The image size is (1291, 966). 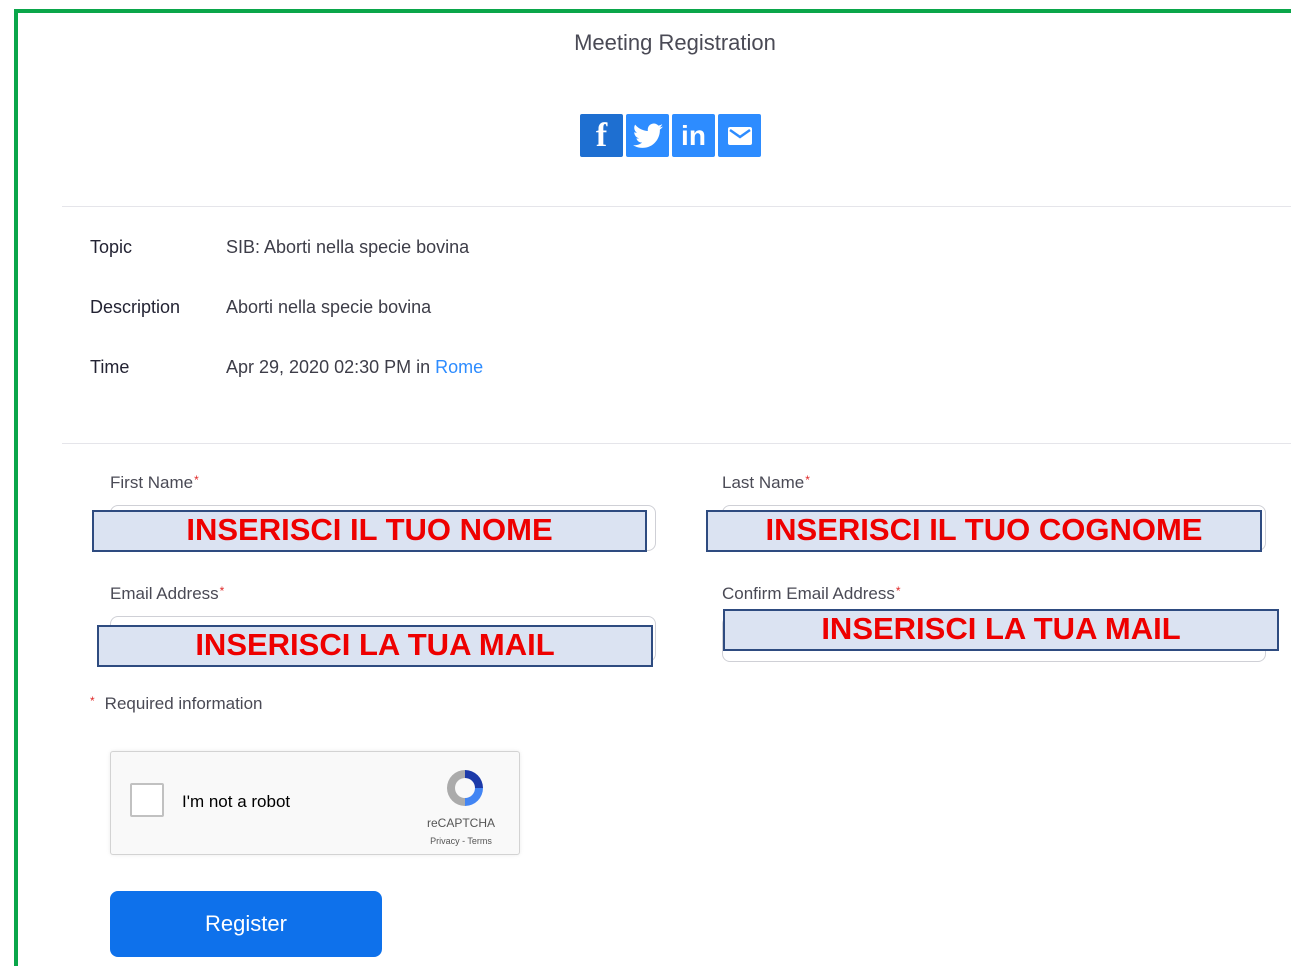 What do you see at coordinates (236, 801) in the screenshot?
I see `recaptcha-label: I'm not a robot` at bounding box center [236, 801].